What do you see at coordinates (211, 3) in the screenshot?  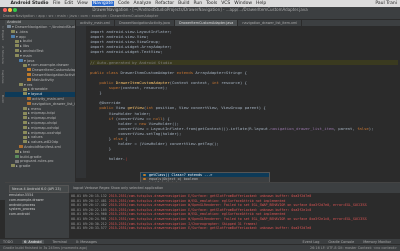 I see `menu-item-tools: Tools` at bounding box center [211, 3].